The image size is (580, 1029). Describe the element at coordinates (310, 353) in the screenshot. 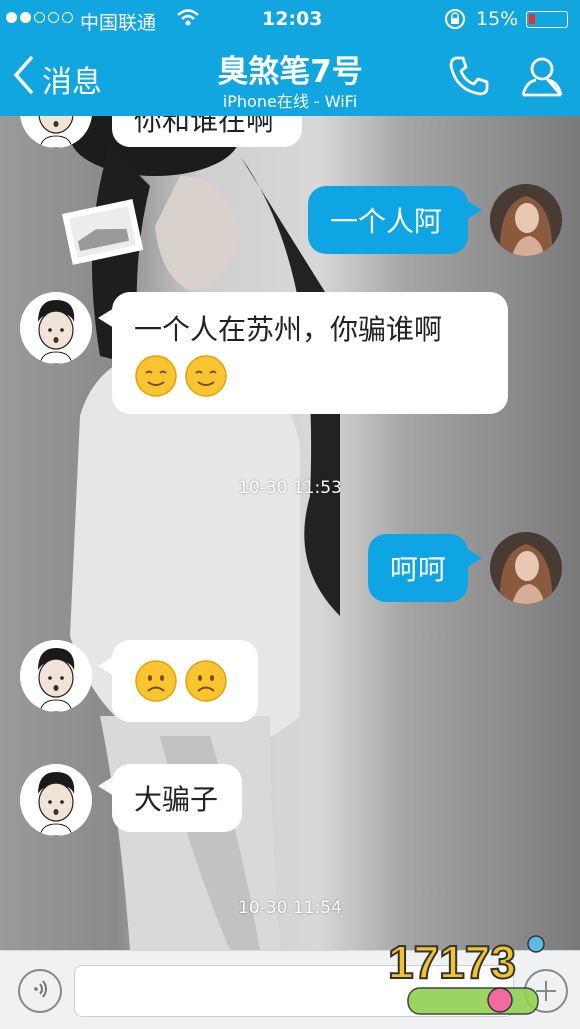

I see `message-bubble-incoming: 一个人在苏州，你骗谁啊` at that location.